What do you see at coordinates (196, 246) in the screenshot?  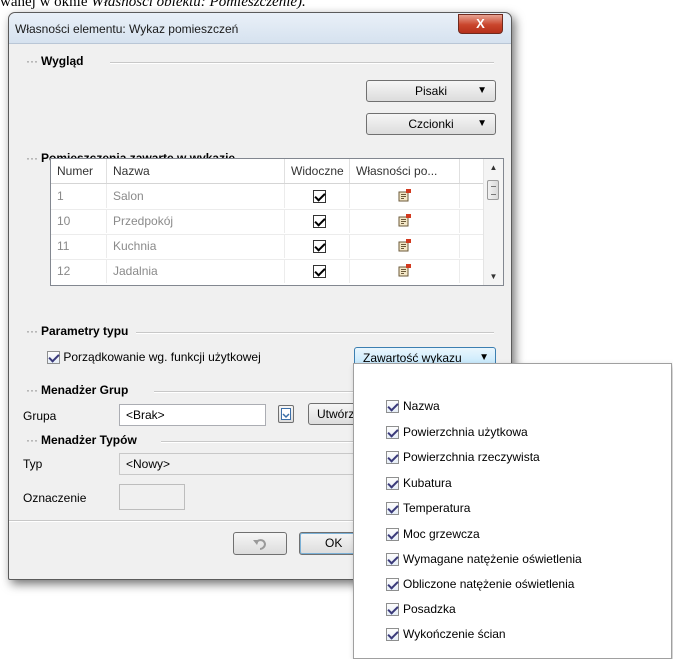 I see `cell-nazwa: Kuchnia` at bounding box center [196, 246].